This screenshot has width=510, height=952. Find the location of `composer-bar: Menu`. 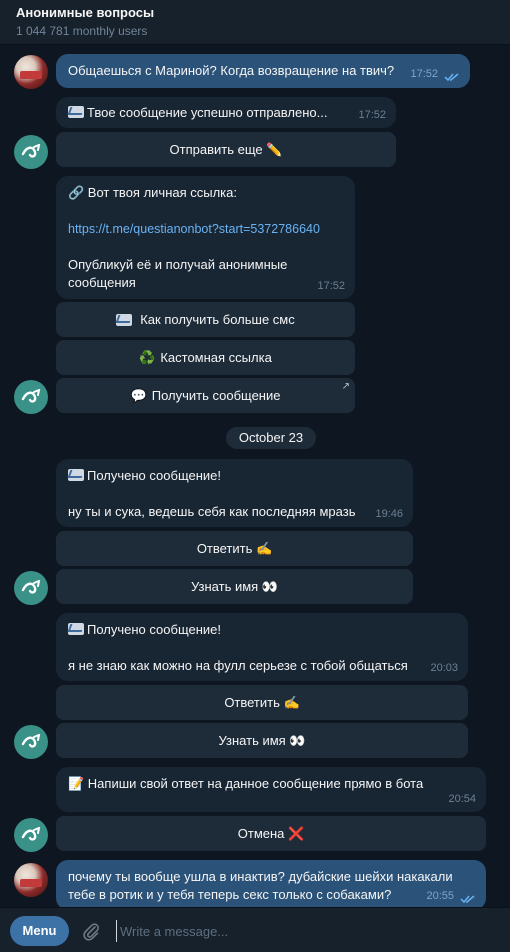

composer-bar: Menu is located at coordinates (255, 929).